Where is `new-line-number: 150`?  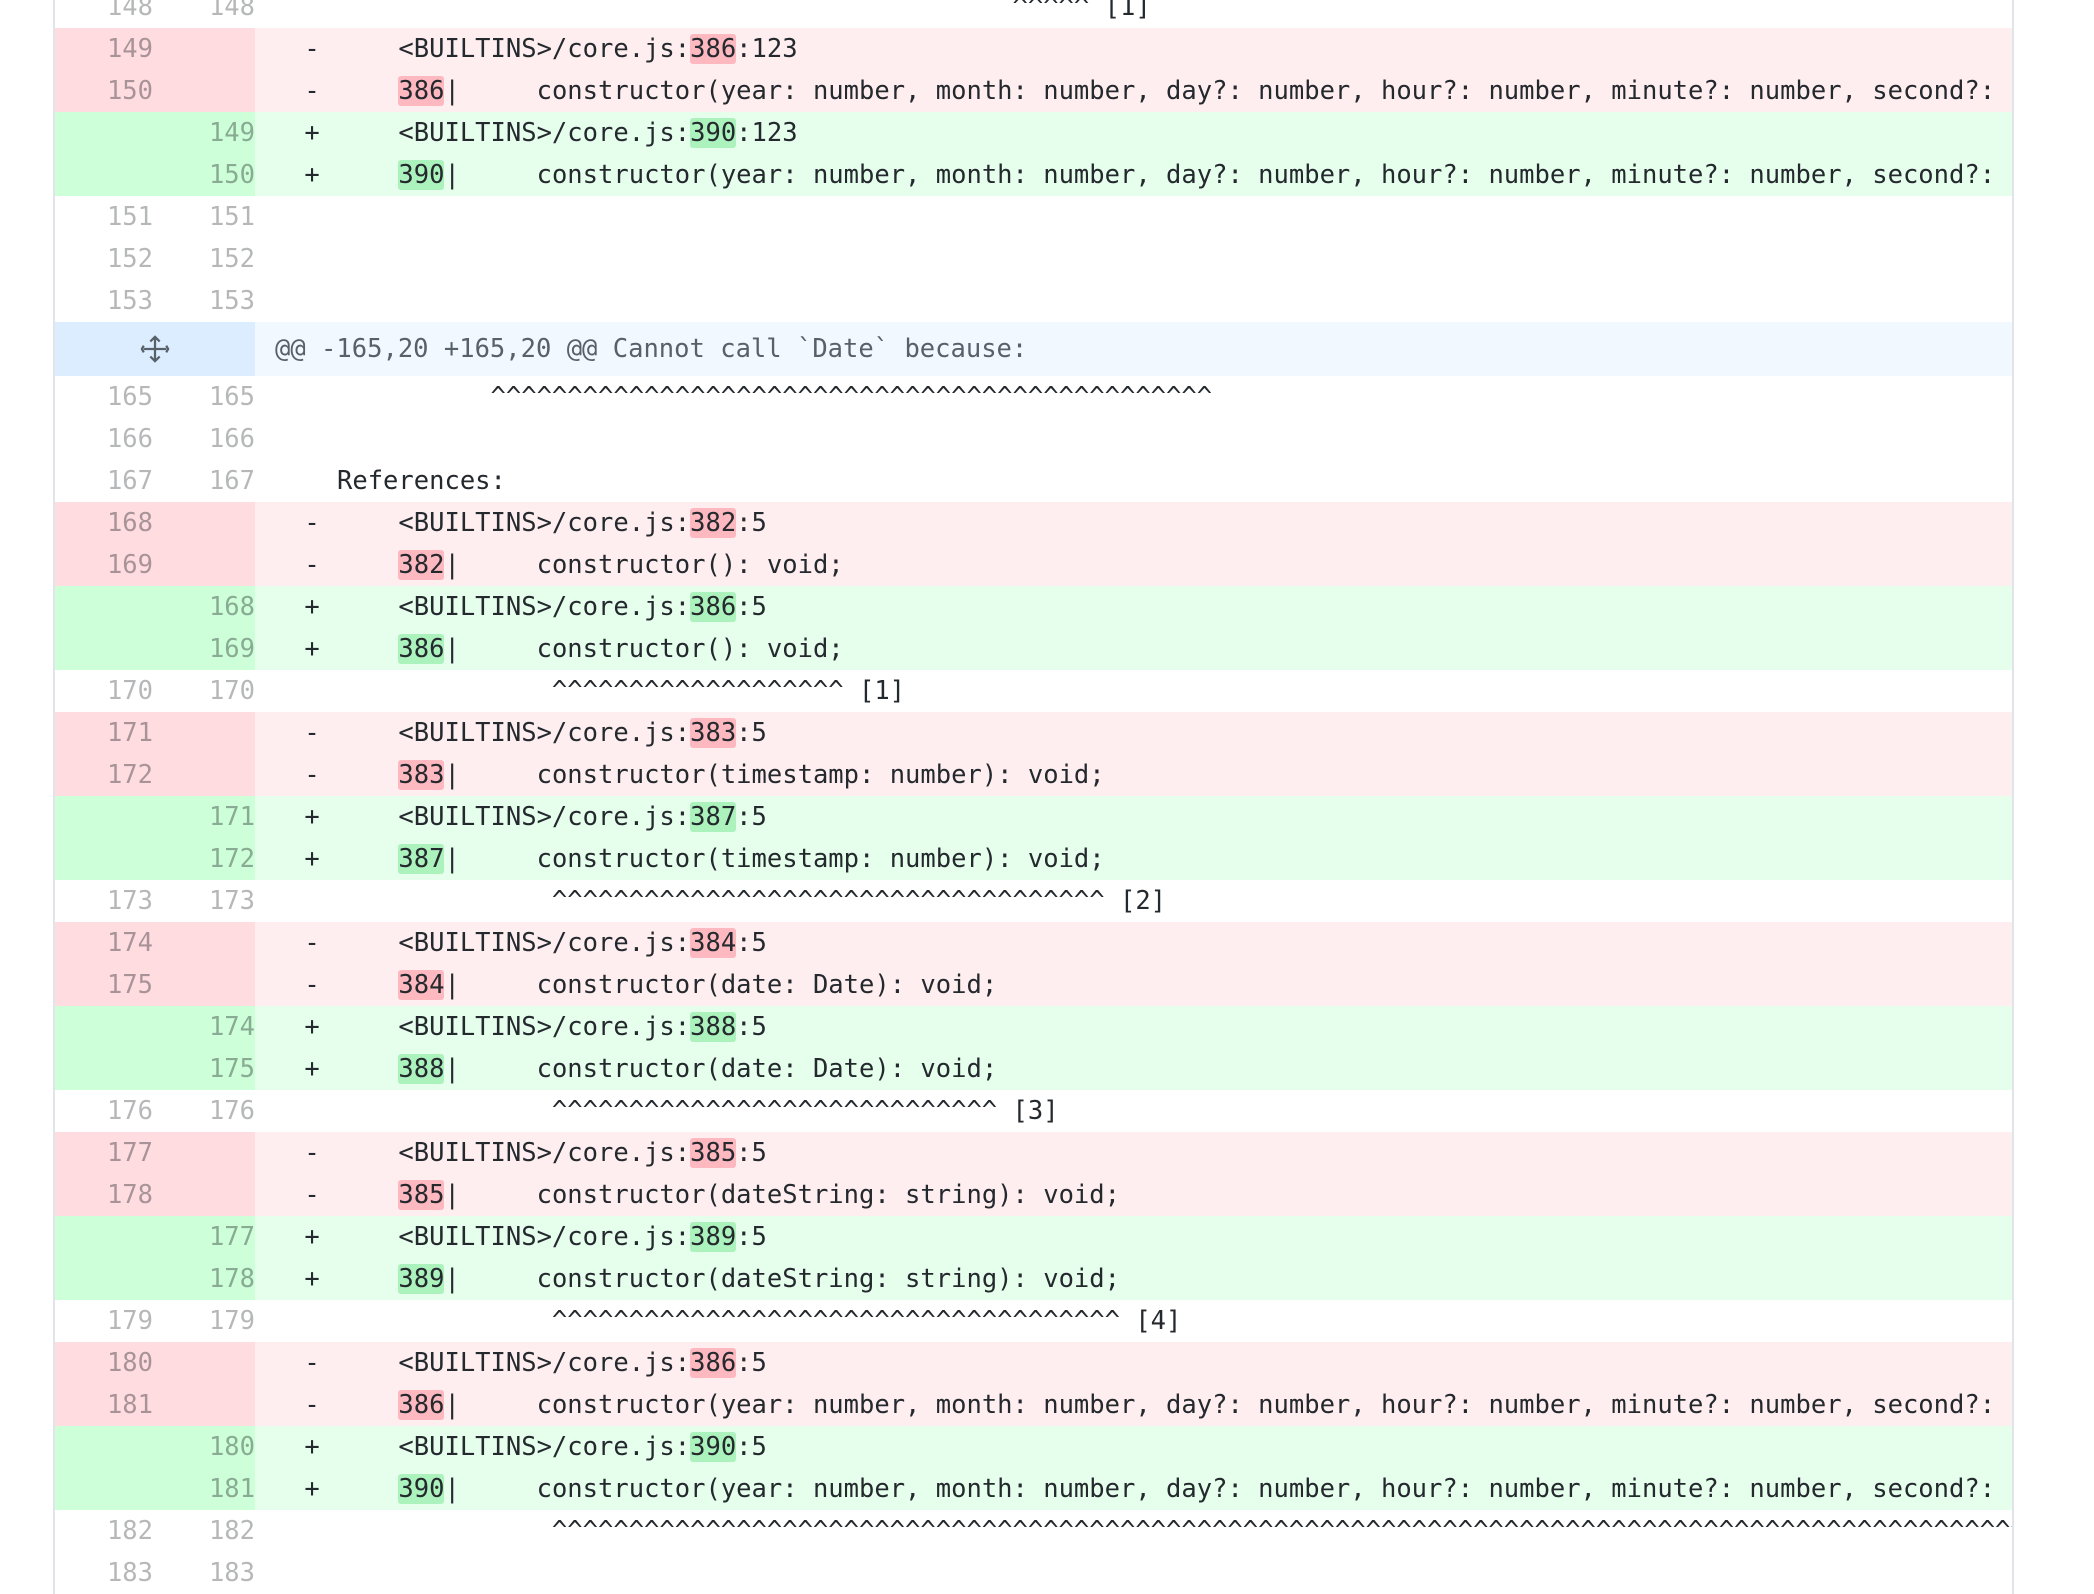
new-line-number: 150 is located at coordinates (204, 175).